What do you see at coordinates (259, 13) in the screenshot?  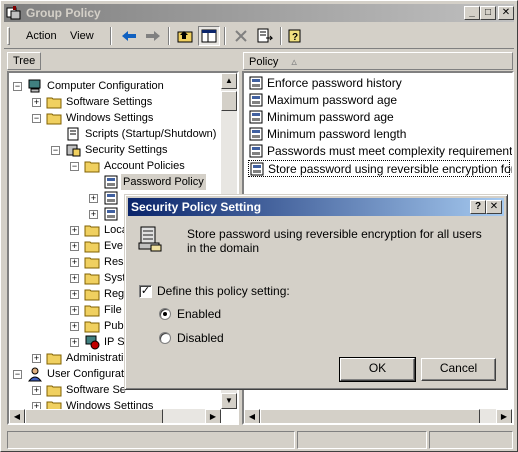 I see `title-bar: Group Policy _ □ ✕` at bounding box center [259, 13].